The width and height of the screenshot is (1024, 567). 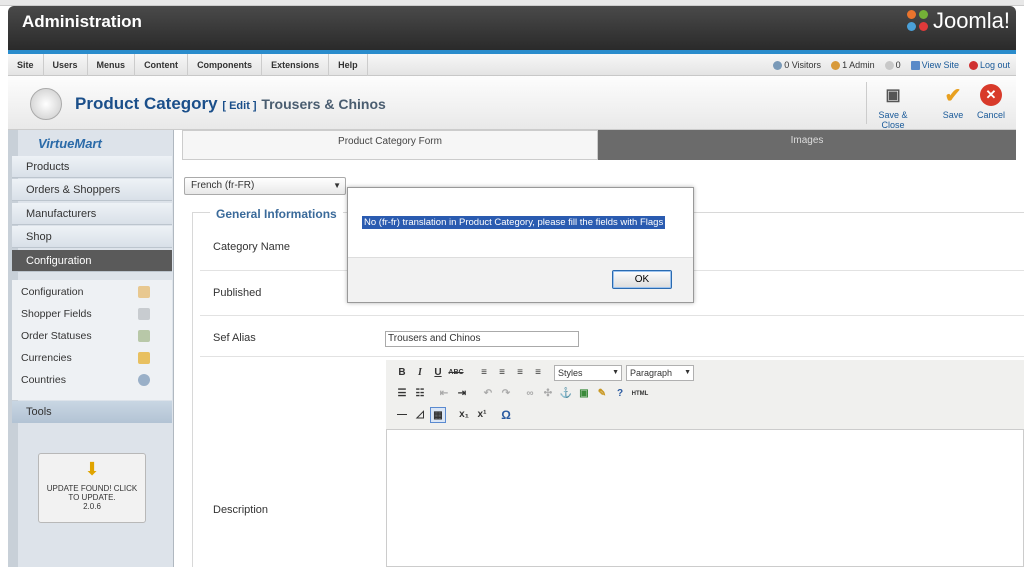 I want to click on admins-status: 1 Admin, so click(x=853, y=65).